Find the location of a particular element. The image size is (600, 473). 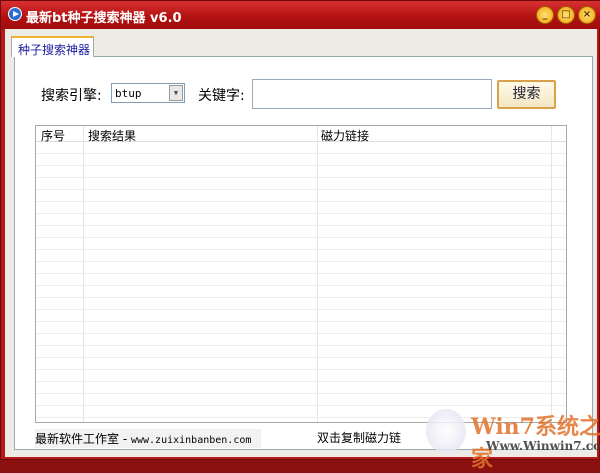

maximize-button: □ is located at coordinates (566, 15).